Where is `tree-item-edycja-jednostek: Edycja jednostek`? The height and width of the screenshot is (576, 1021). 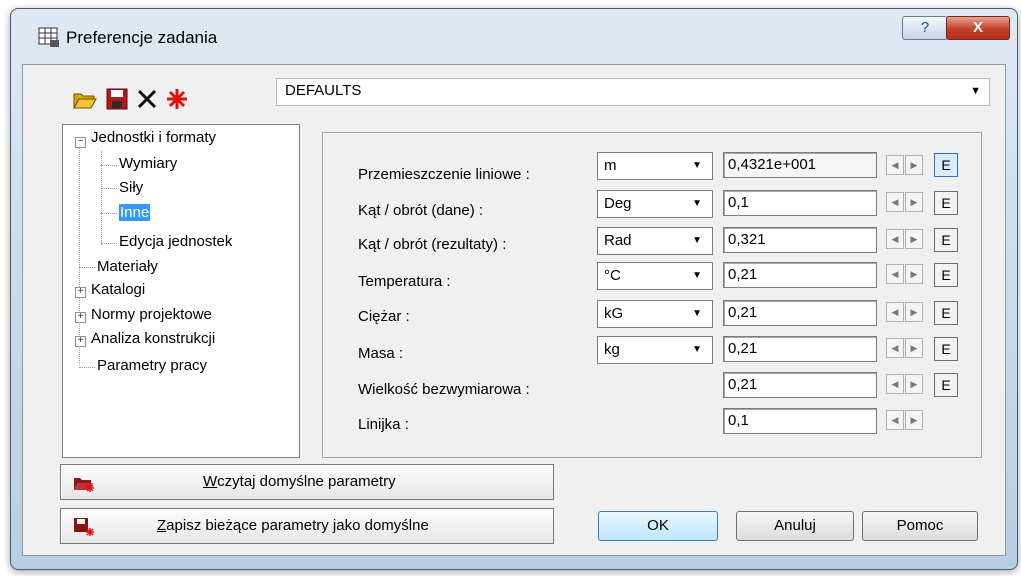 tree-item-edycja-jednostek: Edycja jednostek is located at coordinates (175, 241).